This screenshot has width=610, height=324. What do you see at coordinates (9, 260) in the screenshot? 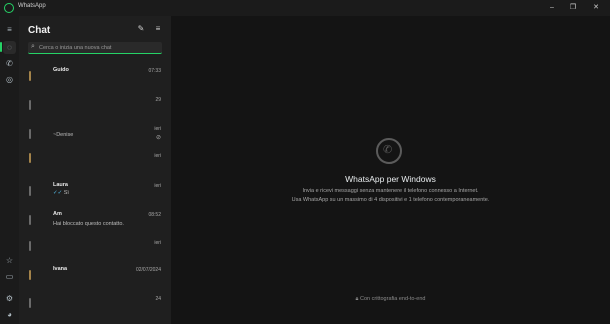
I see `starred-icon: ☆` at bounding box center [9, 260].